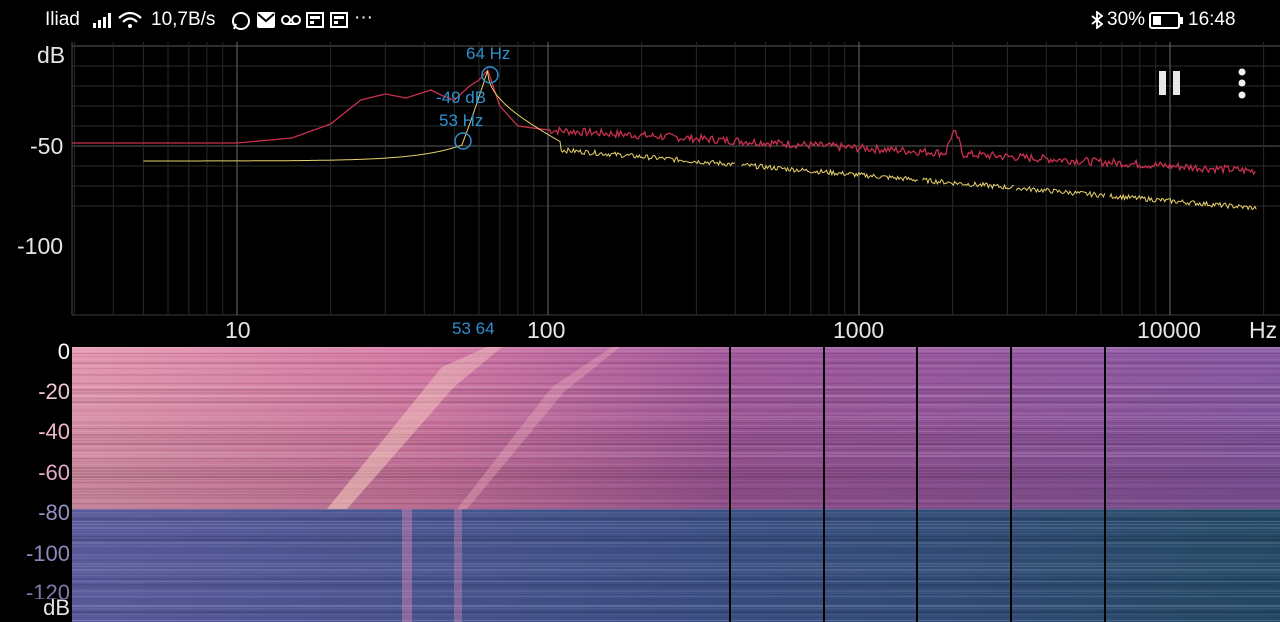 The image size is (1280, 622). What do you see at coordinates (266, 20) in the screenshot?
I see `mail-icon` at bounding box center [266, 20].